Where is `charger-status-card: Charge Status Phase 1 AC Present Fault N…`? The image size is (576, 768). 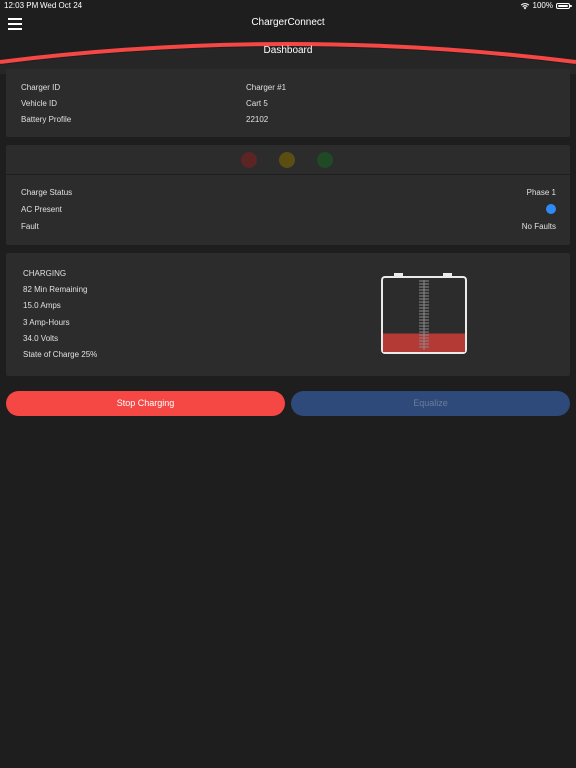
charger-status-card: Charge Status Phase 1 AC Present Fault N… is located at coordinates (288, 195).